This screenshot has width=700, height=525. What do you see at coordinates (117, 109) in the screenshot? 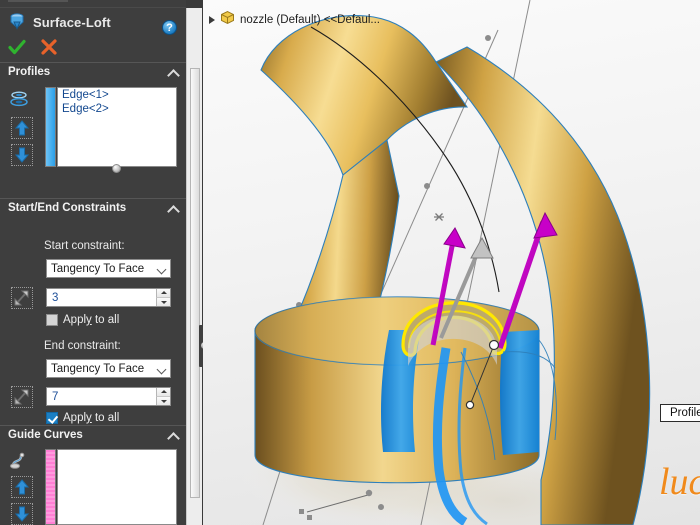
I see `list-item: Edge<2>` at bounding box center [117, 109].